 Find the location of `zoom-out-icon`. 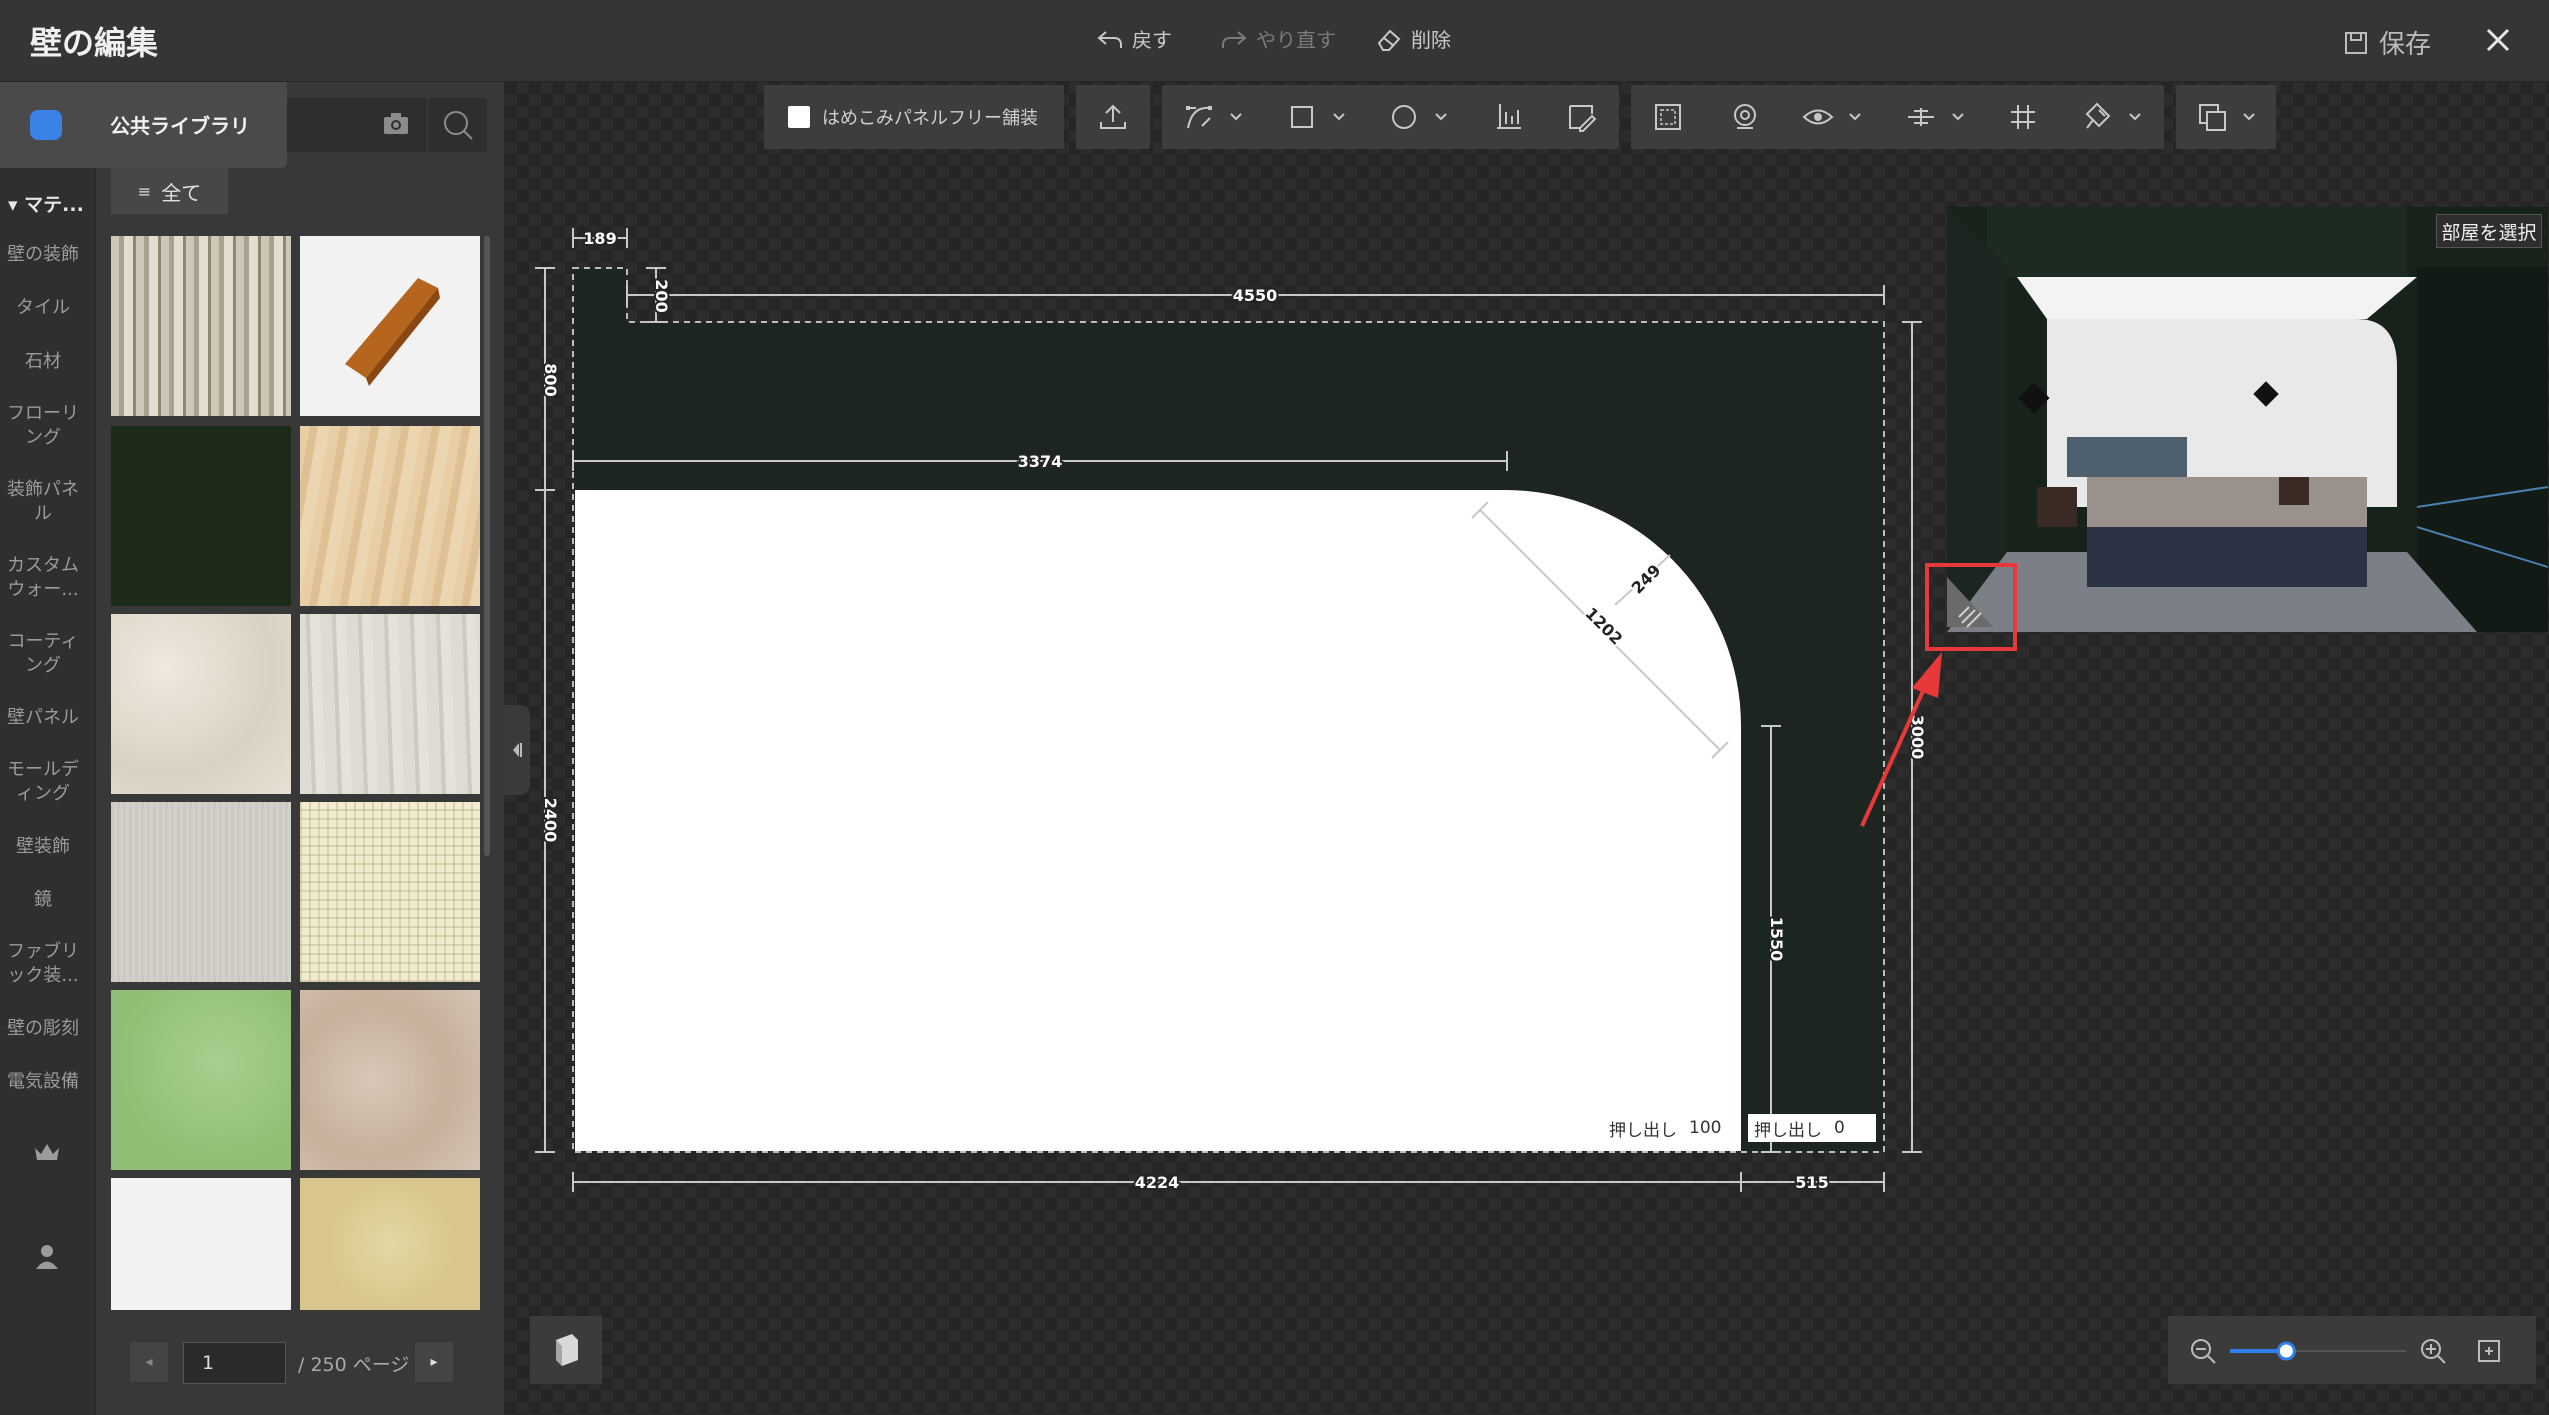

zoom-out-icon is located at coordinates (2203, 1351).